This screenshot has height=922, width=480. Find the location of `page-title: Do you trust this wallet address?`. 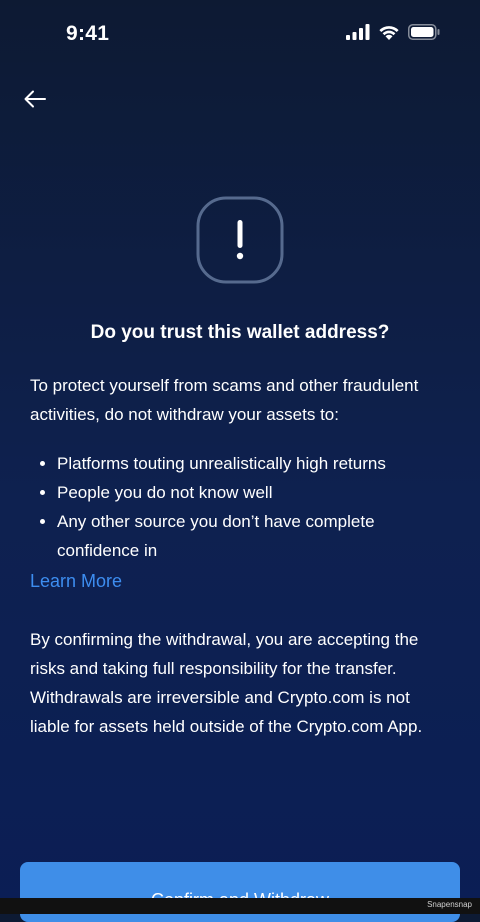

page-title: Do you trust this wallet address? is located at coordinates (240, 332).